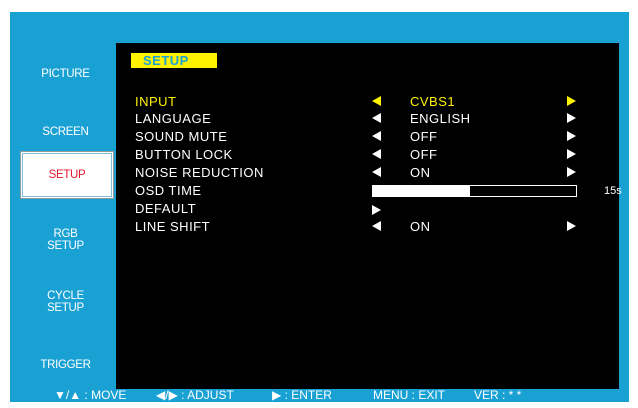  I want to click on hint-version: VER : * *, so click(498, 395).